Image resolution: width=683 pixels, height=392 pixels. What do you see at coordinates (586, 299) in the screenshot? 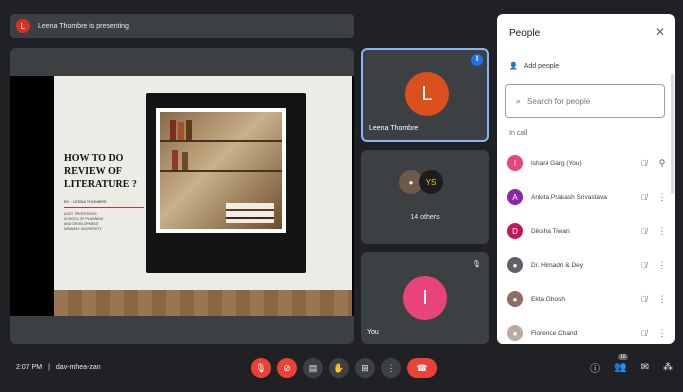
I see `list-item: ● Ekta Ghosh 🎙̸ ⋮` at bounding box center [586, 299].